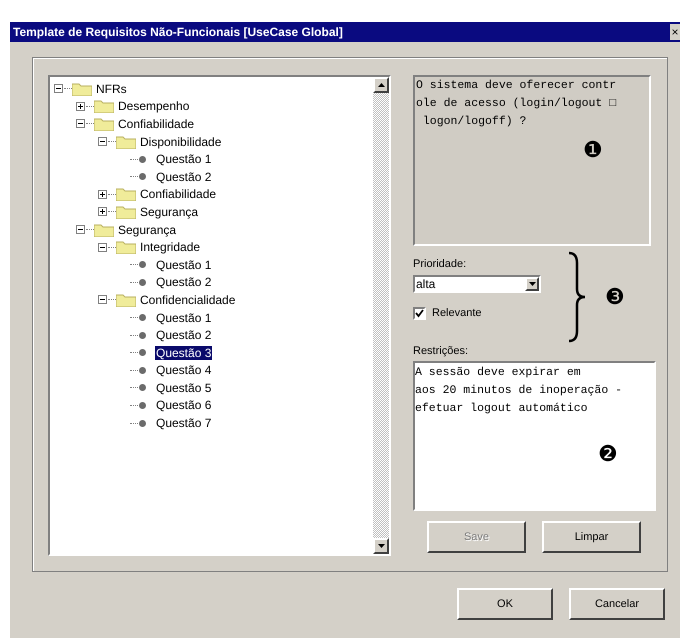 Image resolution: width=680 pixels, height=638 pixels. Describe the element at coordinates (381, 315) in the screenshot. I see `scrollbar` at that location.